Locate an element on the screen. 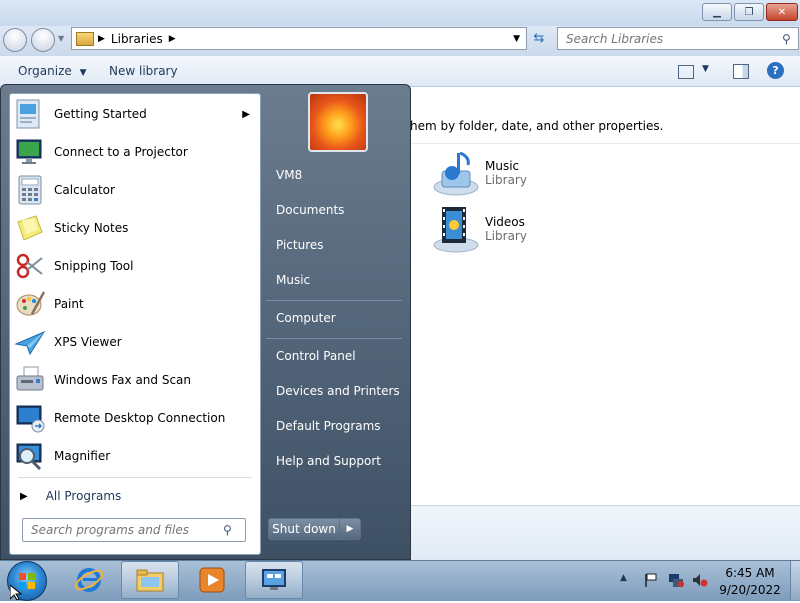 The height and width of the screenshot is (603, 800). new-library-button: New library is located at coordinates (143, 71).